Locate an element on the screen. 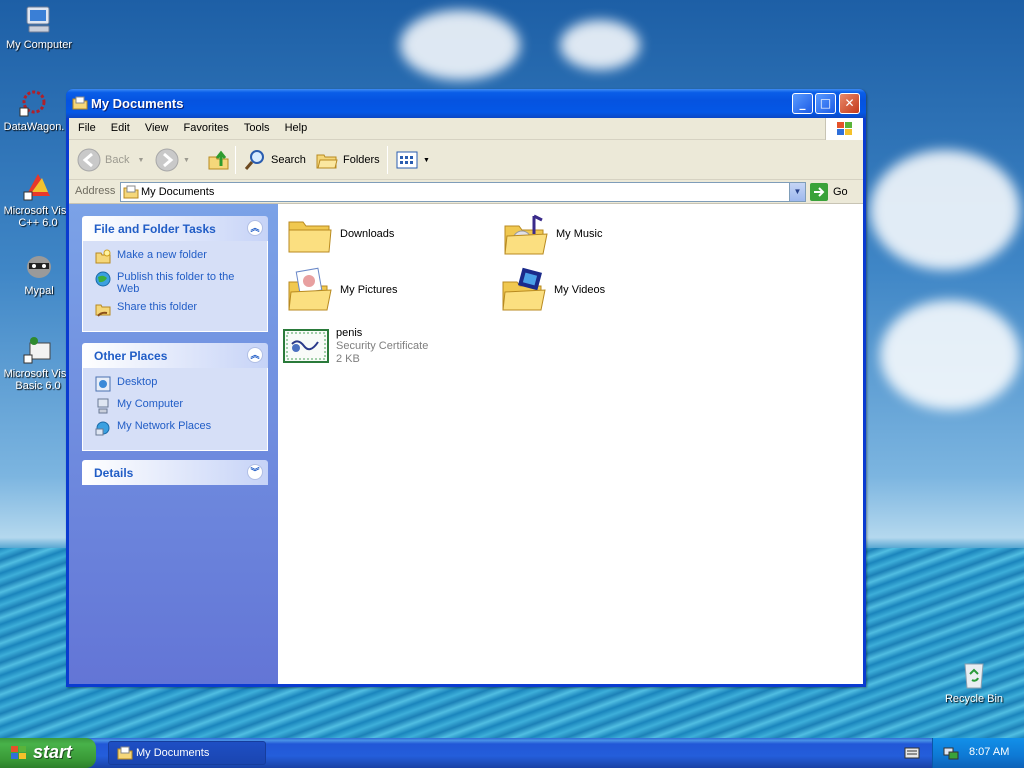 This screenshot has width=1024, height=768. other-places-header: Other Places ︽ is located at coordinates (175, 355).